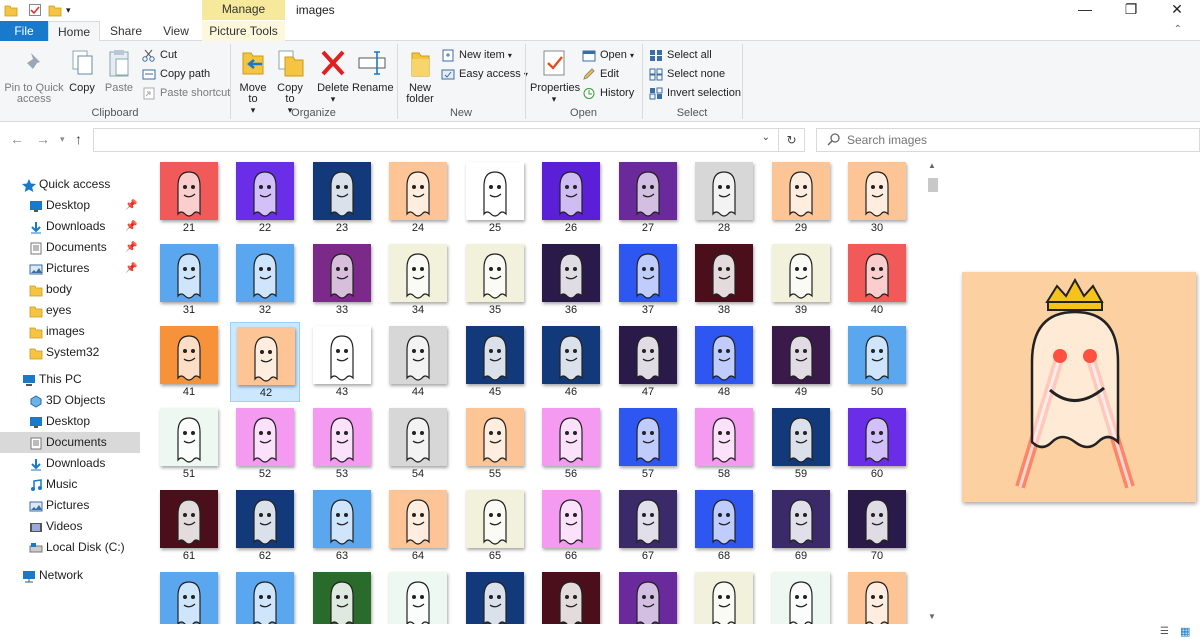 The width and height of the screenshot is (1200, 640). What do you see at coordinates (70, 205) in the screenshot?
I see `nav-item-qa-desktop: Desktop 📌` at bounding box center [70, 205].